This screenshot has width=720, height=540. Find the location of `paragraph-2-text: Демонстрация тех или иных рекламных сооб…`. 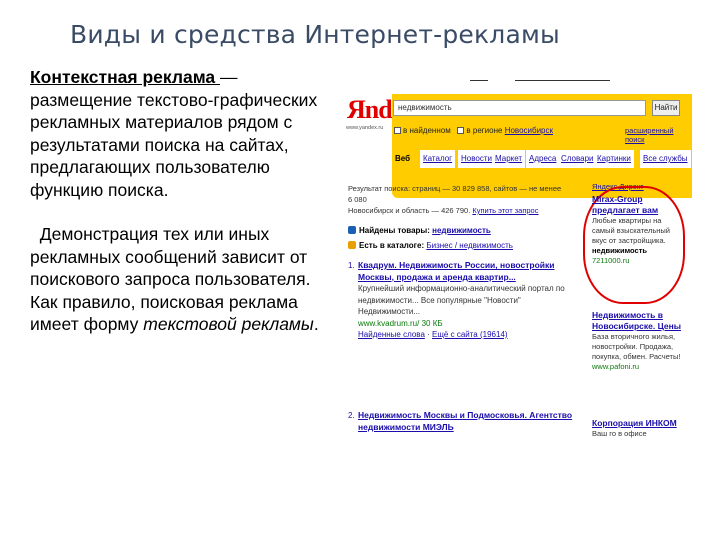

paragraph-2-text: Демонстрация тех или иных рекламных сооб… is located at coordinates (170, 256).